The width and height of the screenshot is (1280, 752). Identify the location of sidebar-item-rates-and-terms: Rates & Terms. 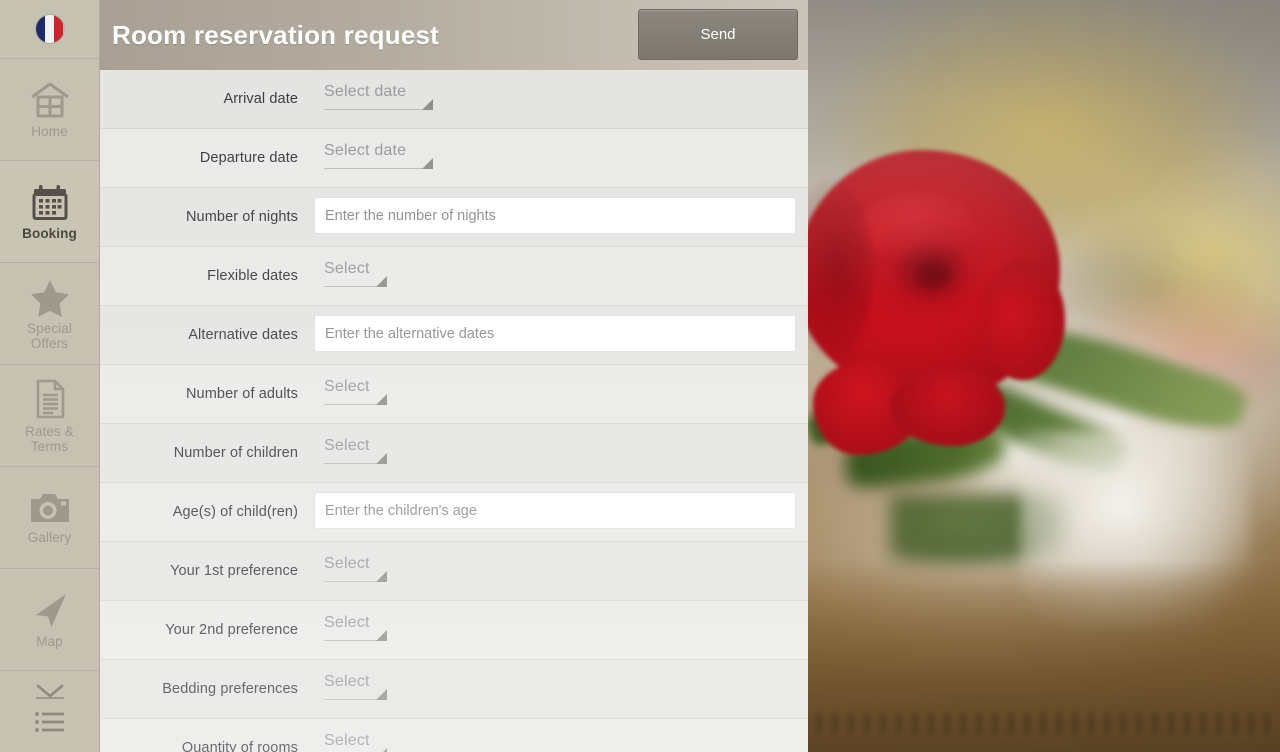
(49, 415).